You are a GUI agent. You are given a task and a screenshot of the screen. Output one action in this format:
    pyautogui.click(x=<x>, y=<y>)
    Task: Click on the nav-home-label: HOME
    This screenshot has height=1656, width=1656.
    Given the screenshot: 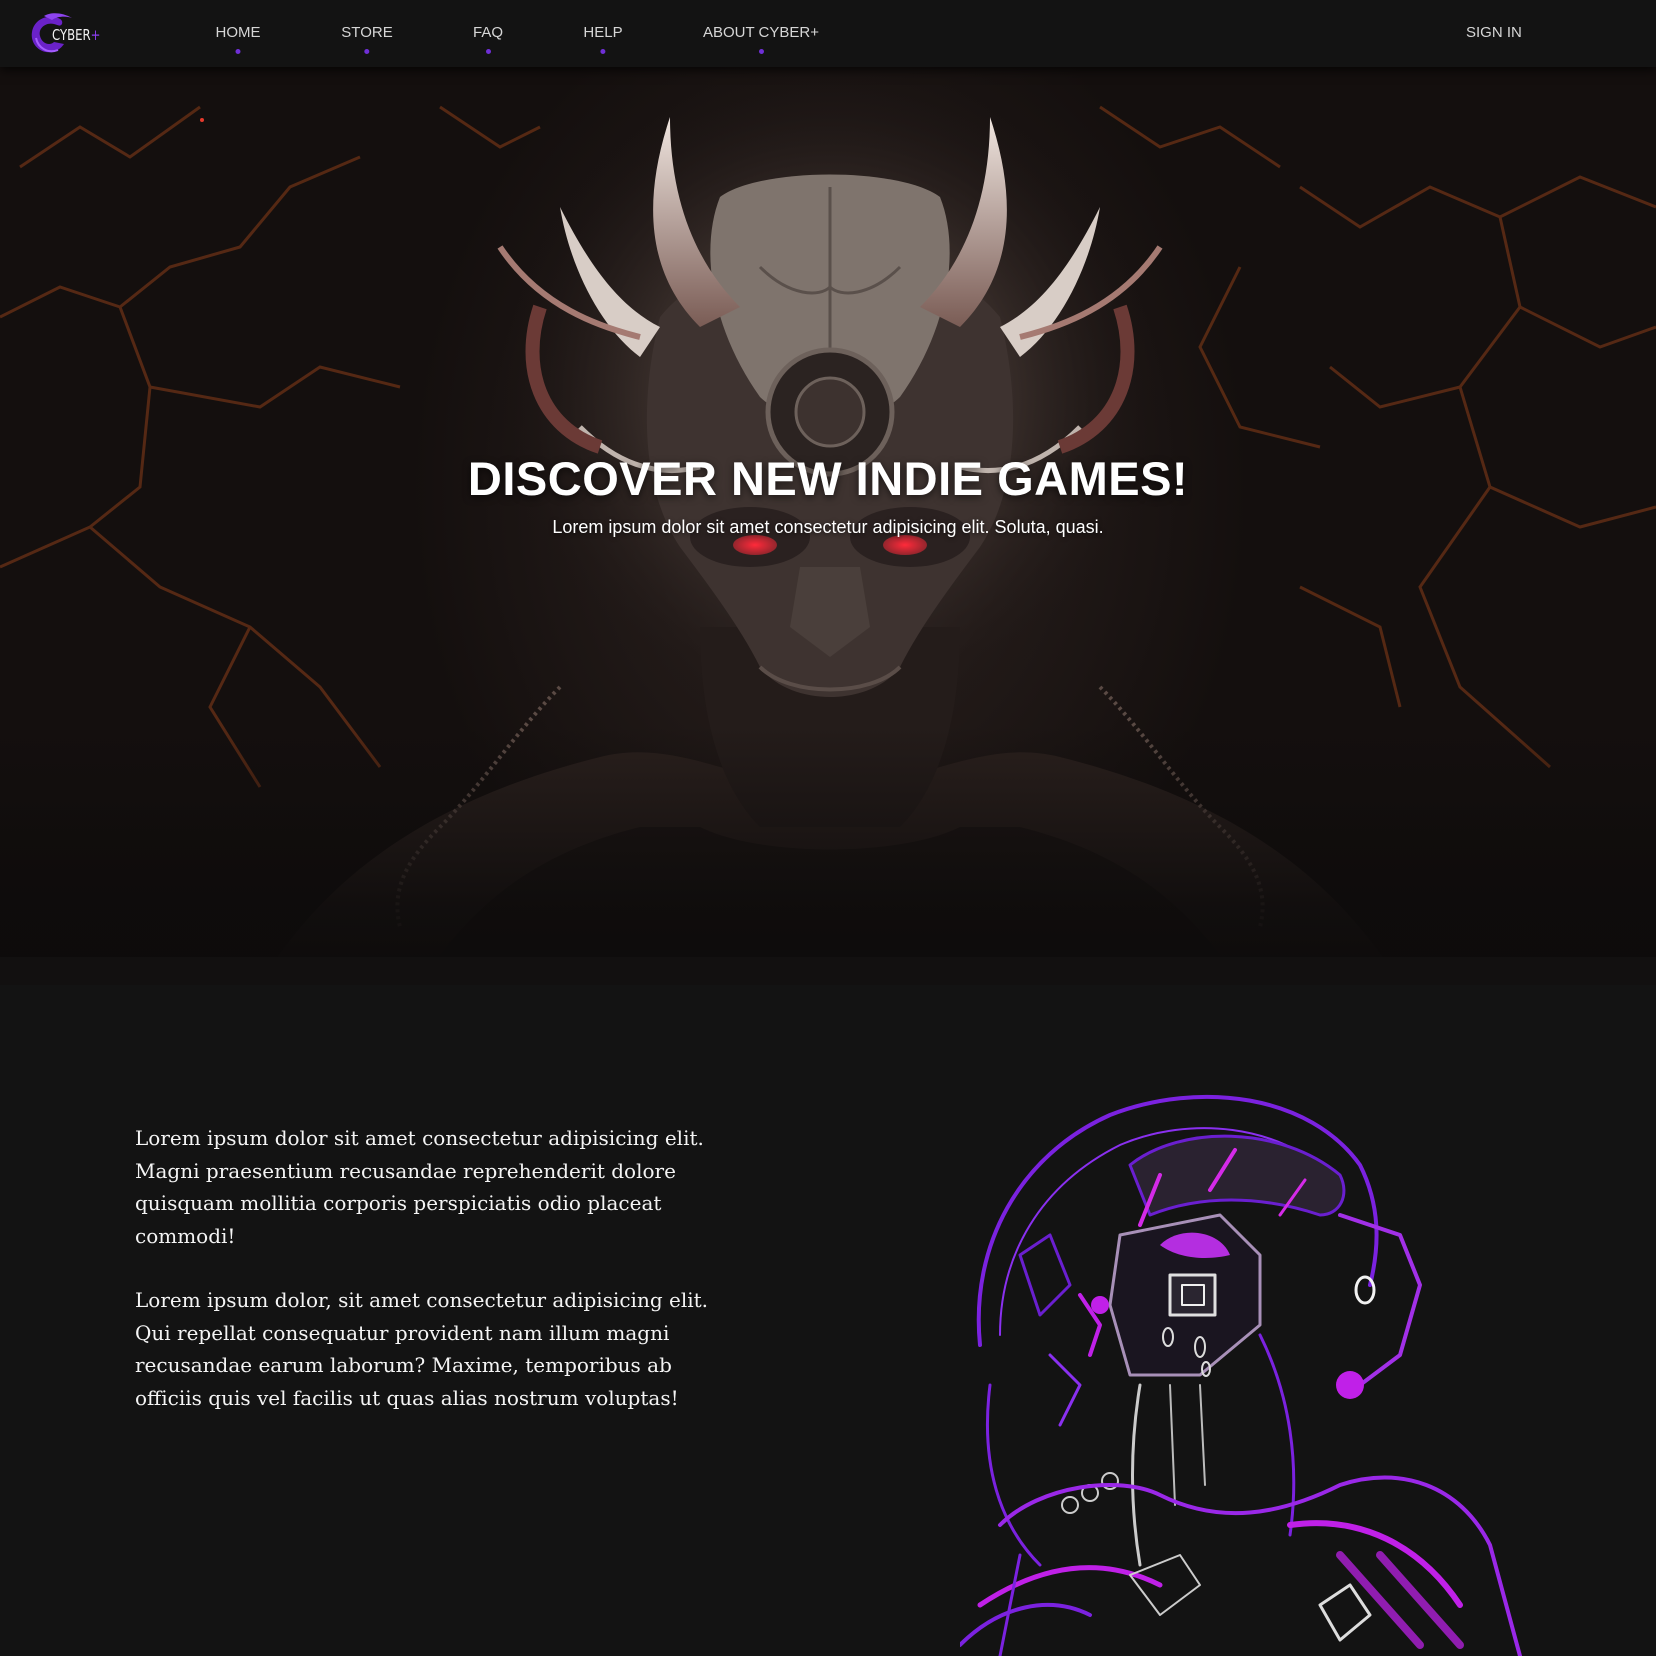 What is the action you would take?
    pyautogui.click(x=238, y=32)
    